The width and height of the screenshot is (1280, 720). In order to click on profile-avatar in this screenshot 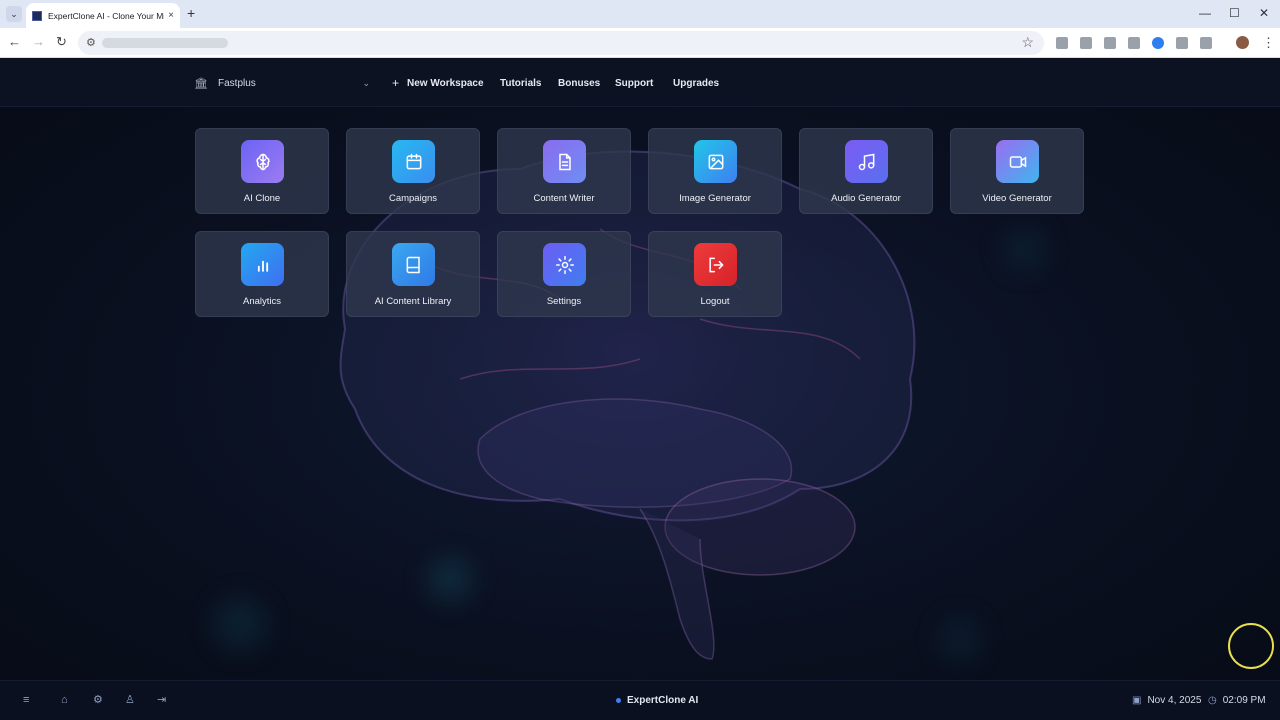, I will do `click(1242, 42)`.